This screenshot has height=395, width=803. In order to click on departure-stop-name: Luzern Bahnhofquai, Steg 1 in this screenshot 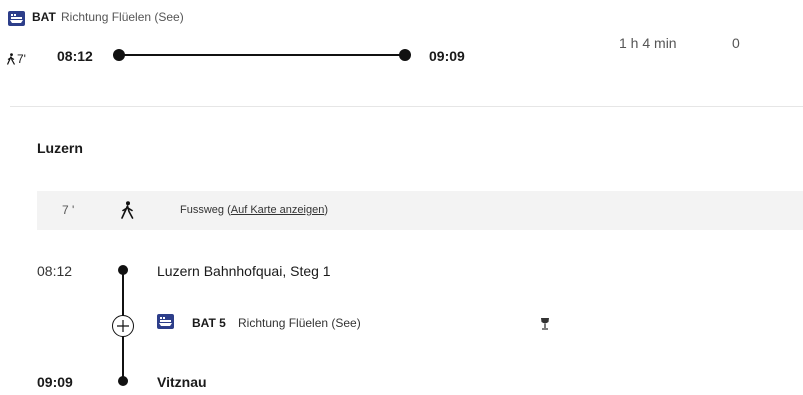, I will do `click(244, 271)`.